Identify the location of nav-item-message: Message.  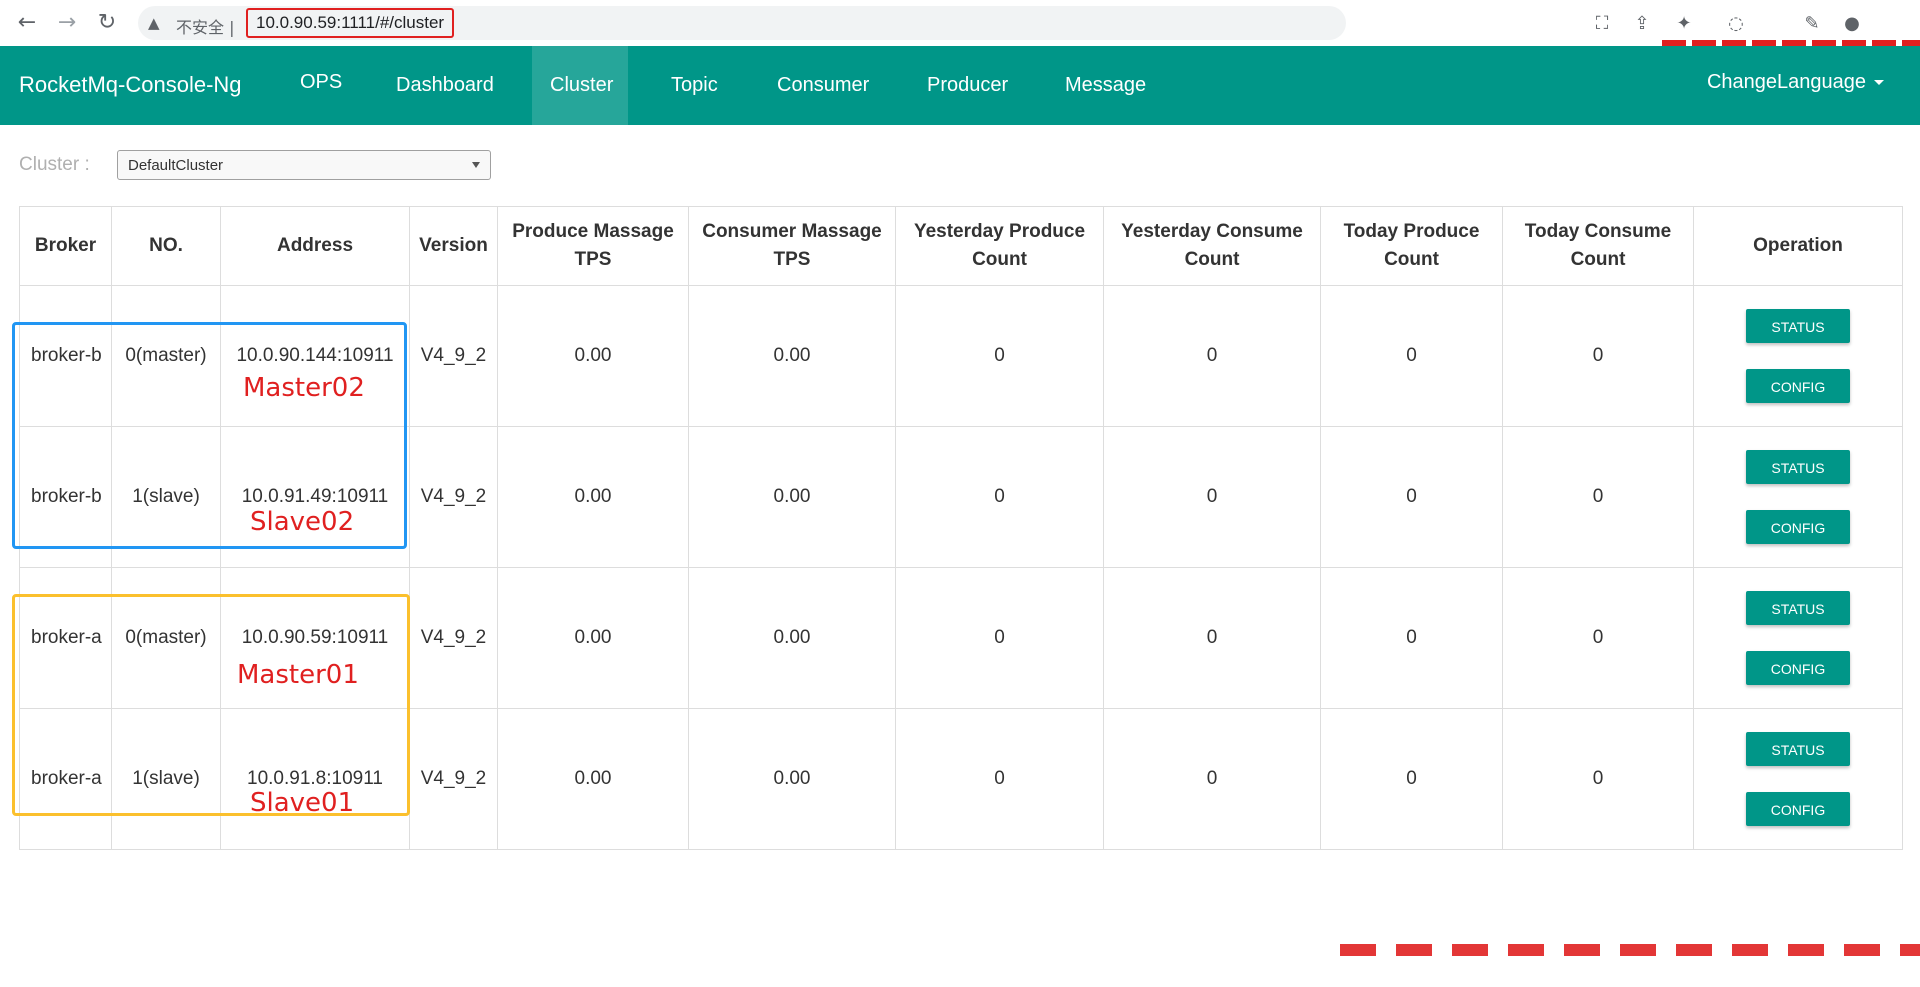
(1105, 85).